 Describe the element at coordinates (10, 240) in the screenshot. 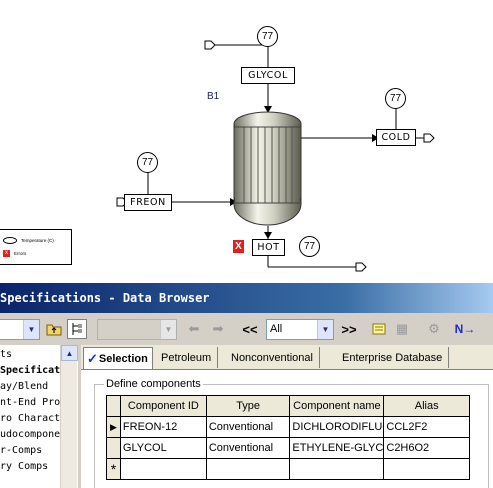

I see `oval-icon` at that location.